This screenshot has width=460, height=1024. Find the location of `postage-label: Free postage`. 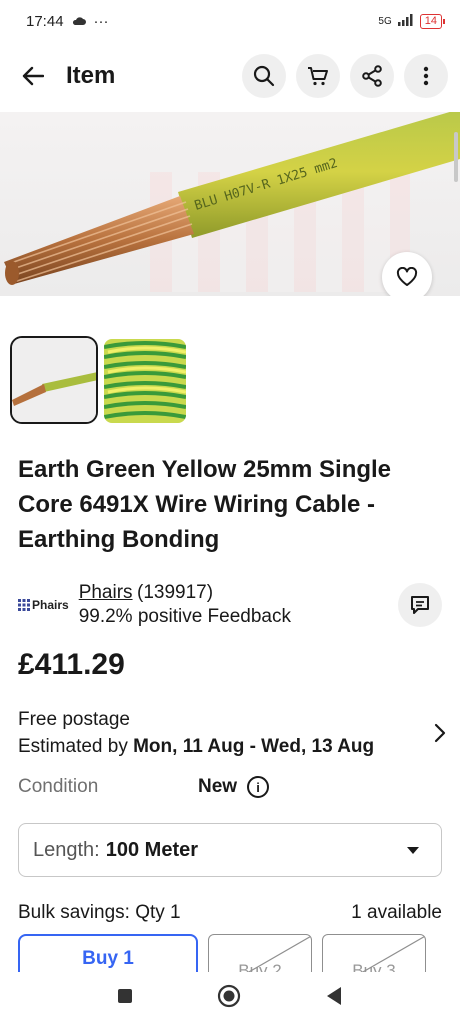

postage-label: Free postage is located at coordinates (74, 719).